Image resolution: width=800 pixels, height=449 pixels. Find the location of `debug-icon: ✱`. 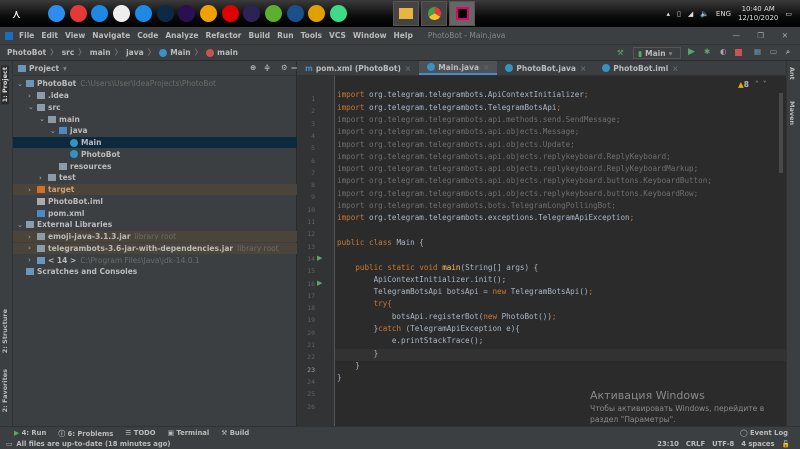

debug-icon: ✱ is located at coordinates (707, 51).